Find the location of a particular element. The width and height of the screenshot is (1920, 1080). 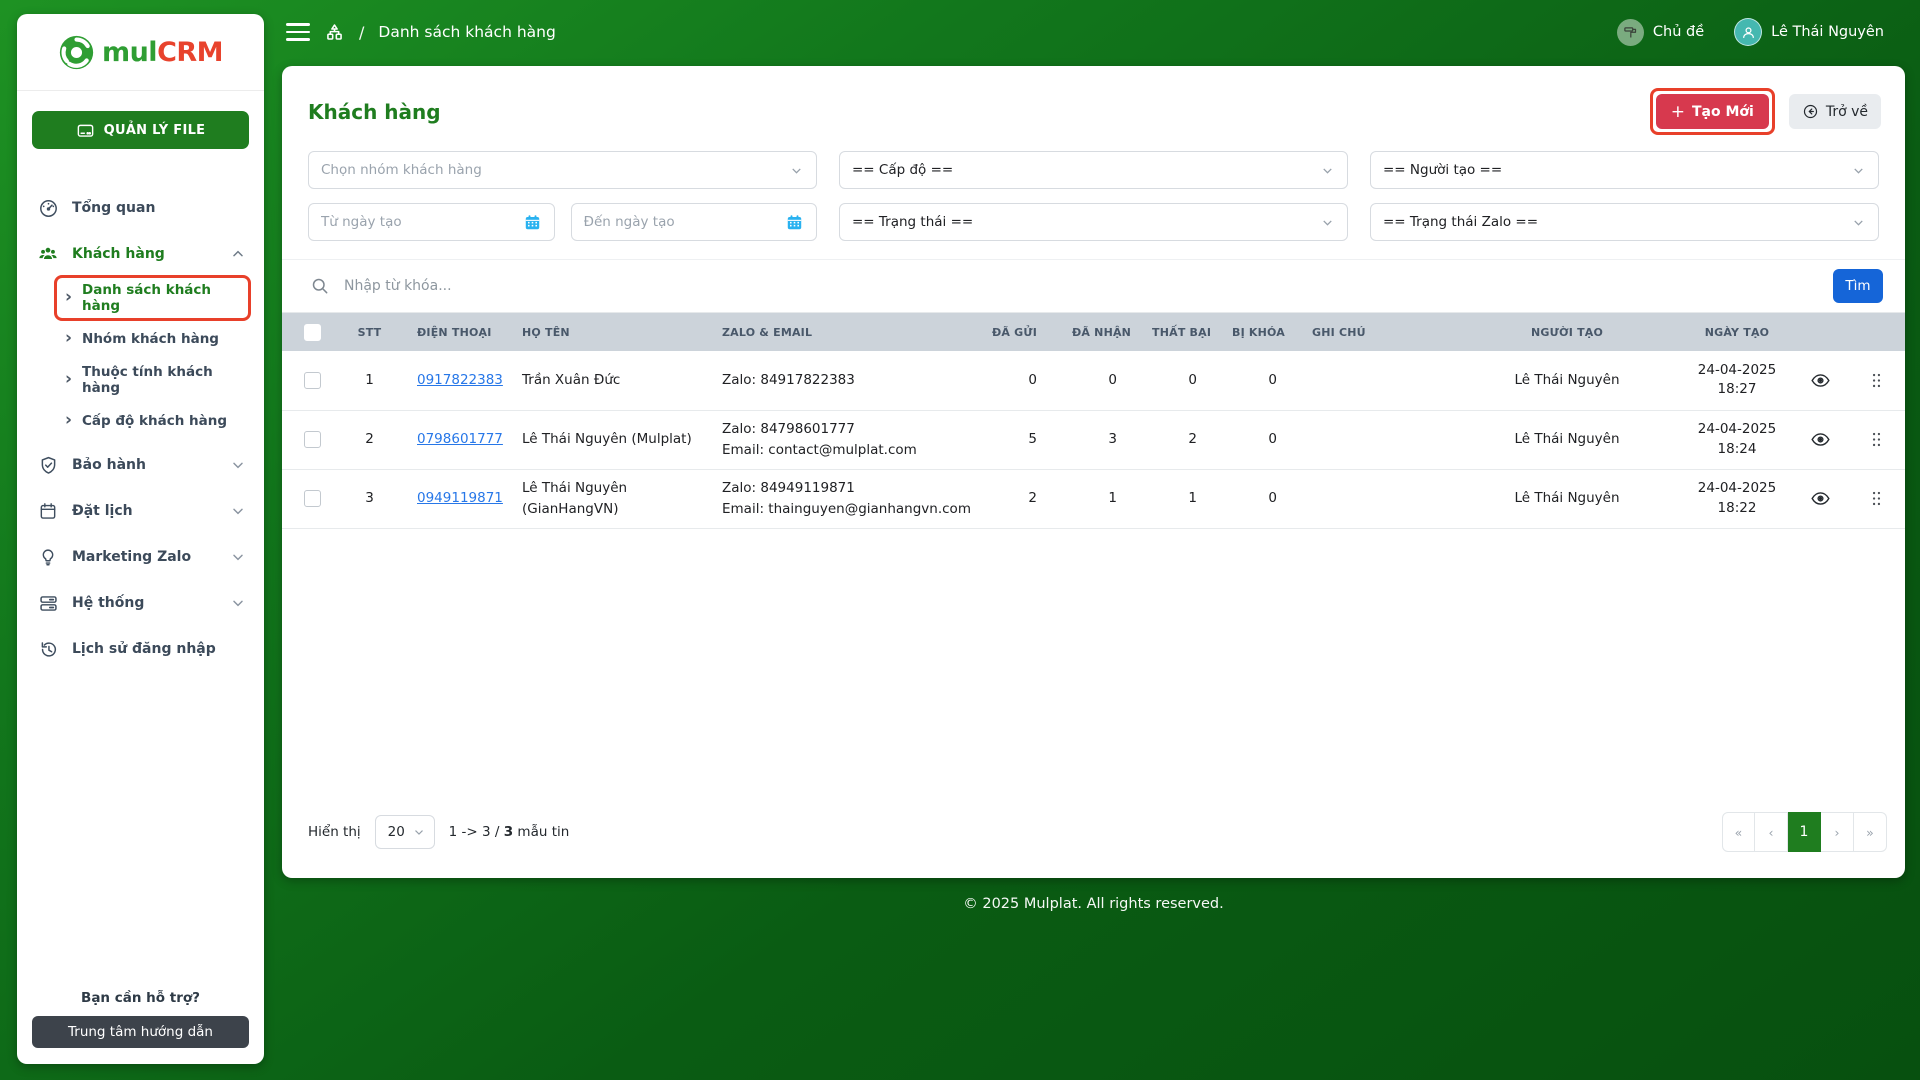

sidebar-subitem: › Danh sách khách hàng is located at coordinates (152, 298).